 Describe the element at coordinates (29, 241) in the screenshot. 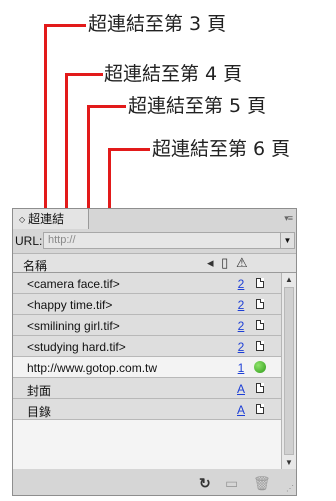

I see `url-label: URL:` at that location.